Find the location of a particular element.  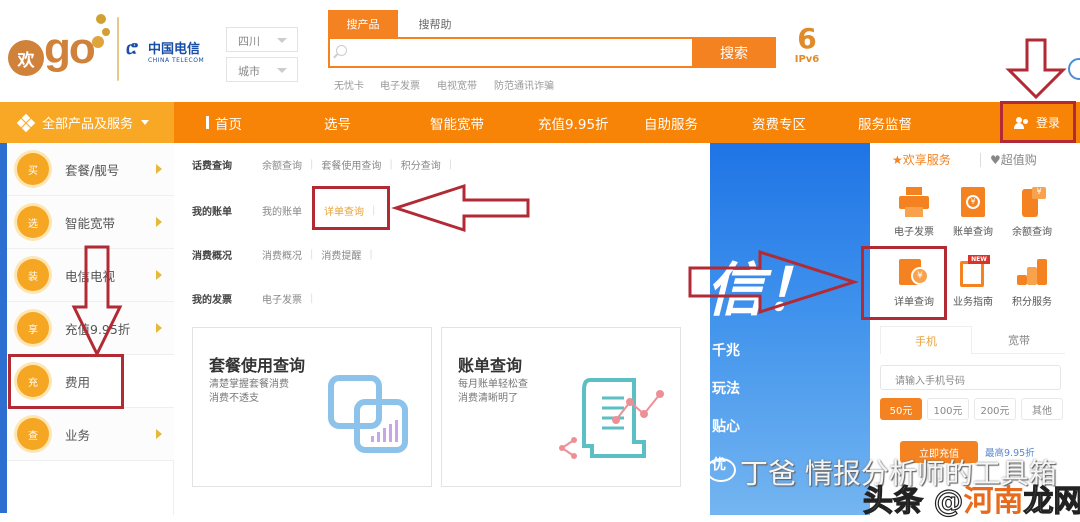

arrow-down-login is located at coordinates (1036, 69).